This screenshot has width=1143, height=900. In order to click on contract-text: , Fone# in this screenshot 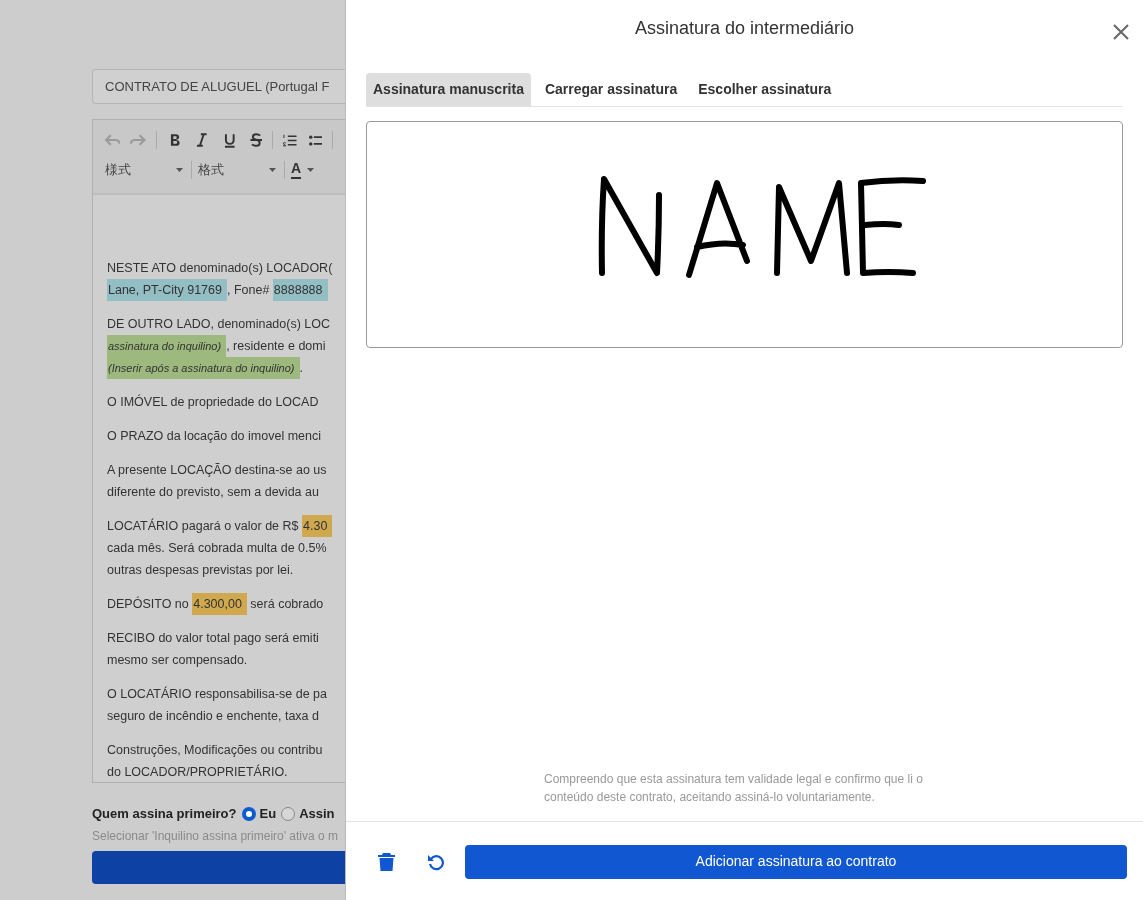, I will do `click(248, 290)`.